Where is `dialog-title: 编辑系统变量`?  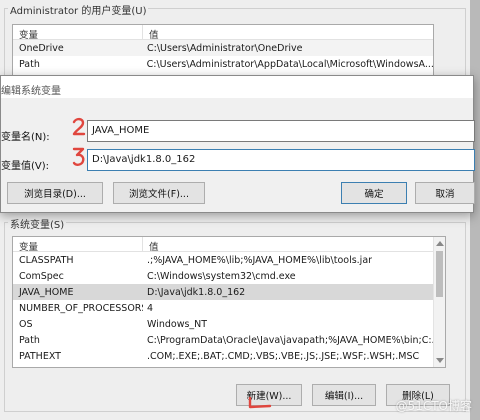
dialog-title: 编辑系统变量 is located at coordinates (31, 91).